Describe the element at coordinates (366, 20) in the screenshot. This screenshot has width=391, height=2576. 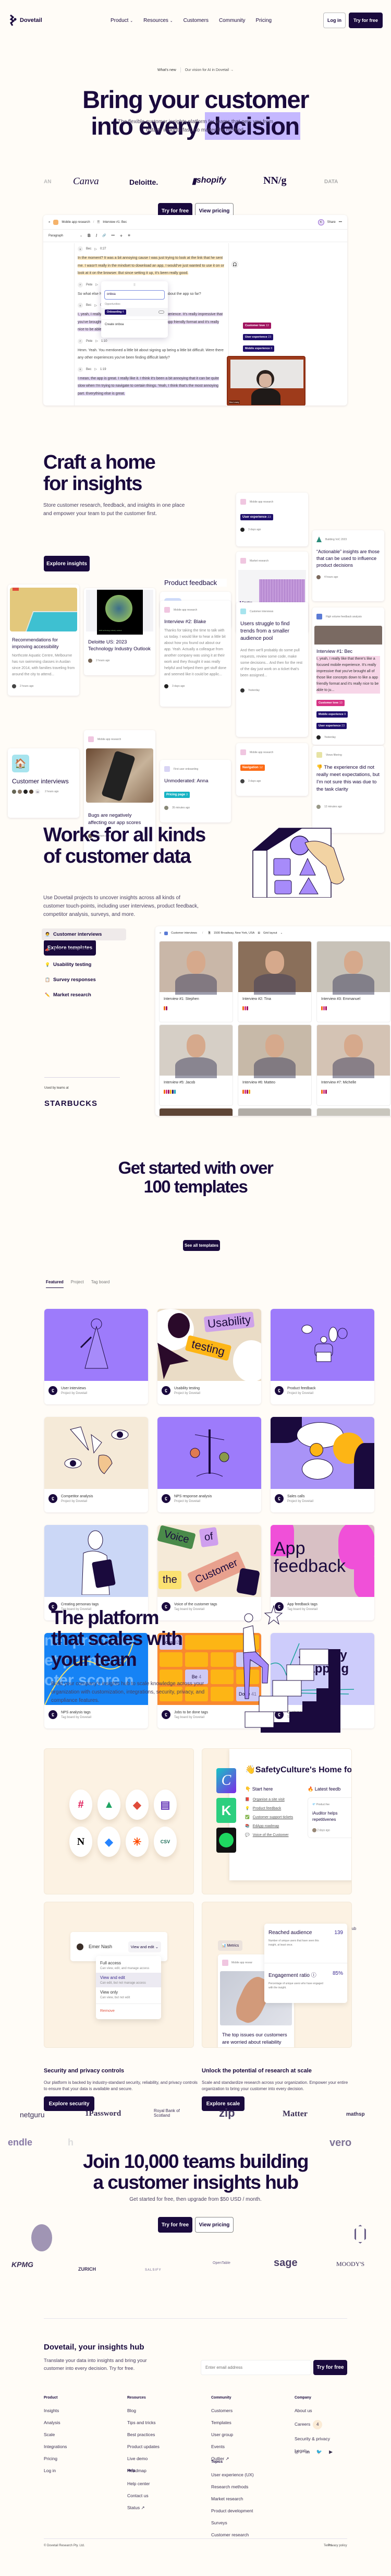
I see `nav-try-button: Try for free` at that location.